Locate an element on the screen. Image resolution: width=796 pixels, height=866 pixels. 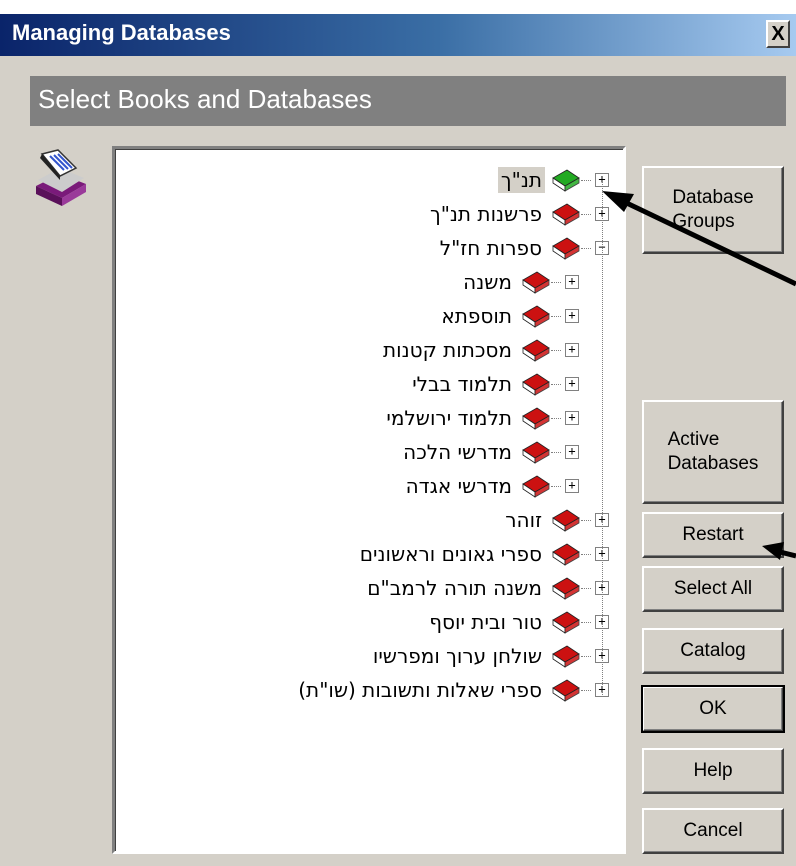
tree-item: + שולחן ערוך ומפרשיו is located at coordinates (486, 656).